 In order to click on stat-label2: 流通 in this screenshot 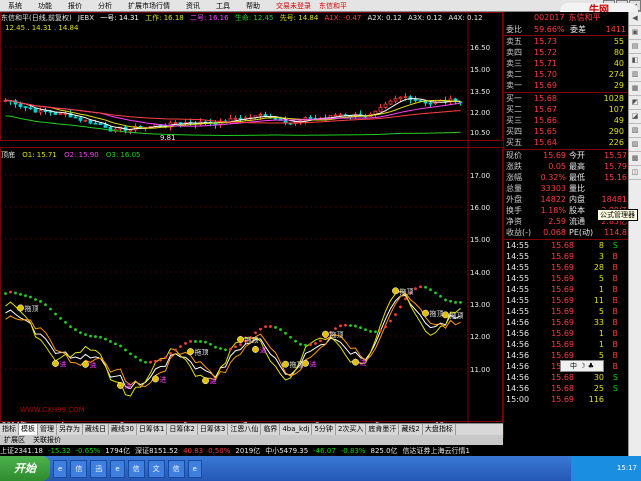, I will do `click(577, 221)`.